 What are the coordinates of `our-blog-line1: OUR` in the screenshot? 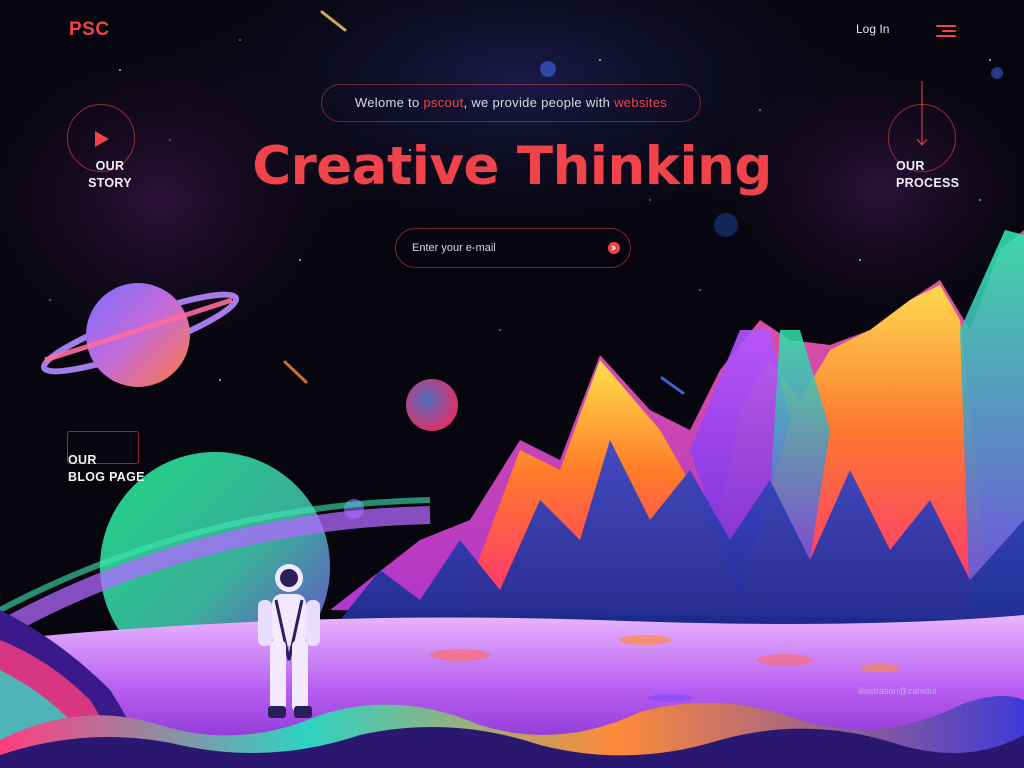 It's located at (82, 460).